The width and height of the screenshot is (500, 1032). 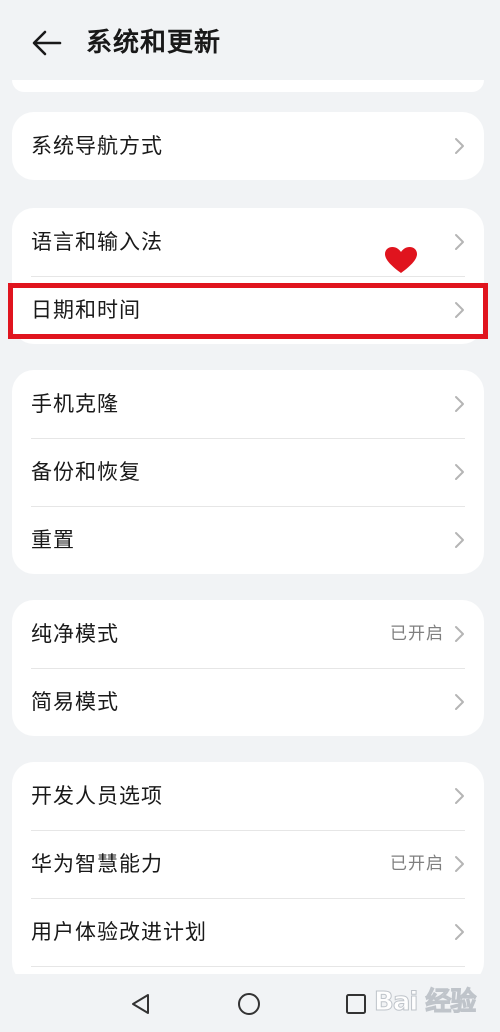 I want to click on setting-row-phone-clone: 手机克隆, so click(x=248, y=404).